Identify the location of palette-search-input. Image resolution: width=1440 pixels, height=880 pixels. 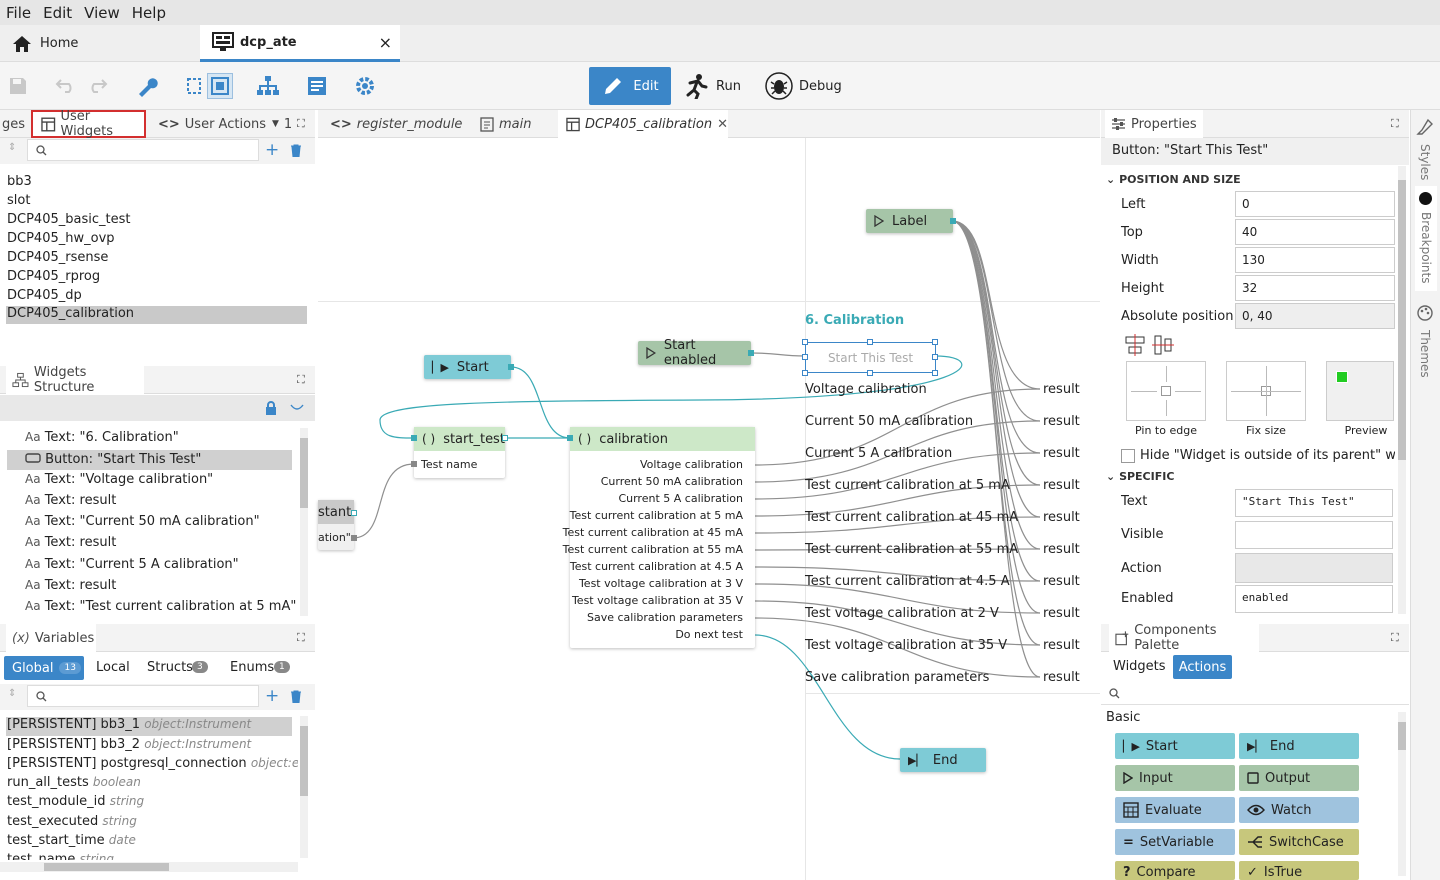
(1255, 694).